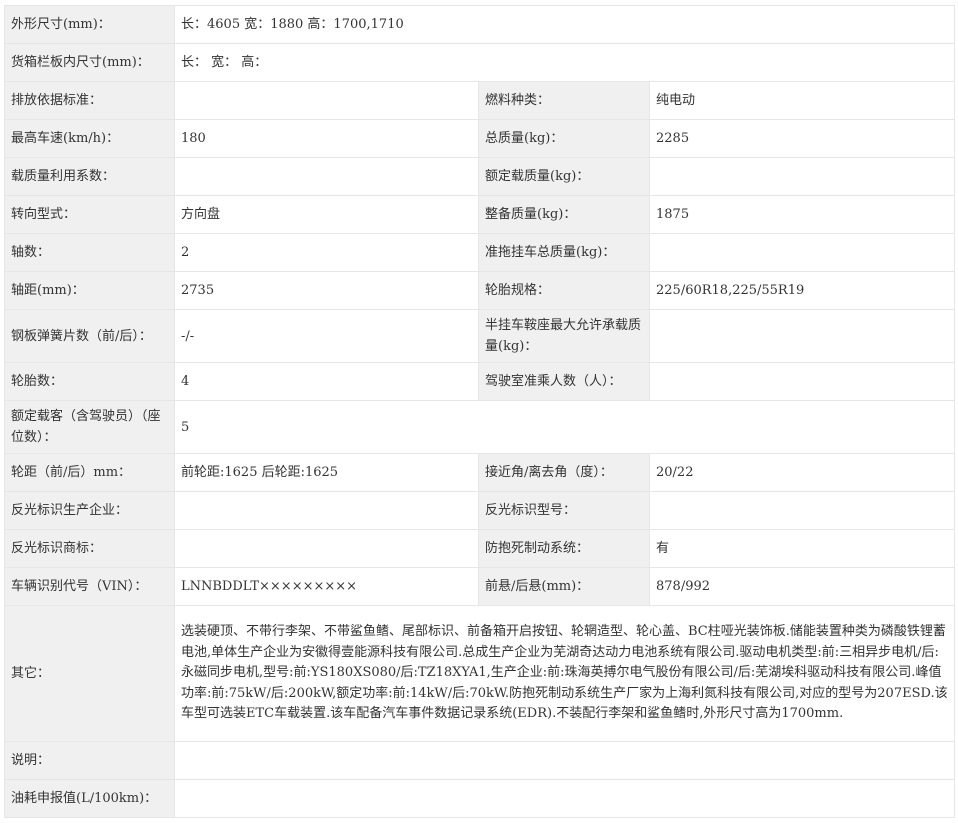 The width and height of the screenshot is (958, 823). Describe the element at coordinates (802, 100) in the screenshot. I see `spec-value-fuel-type: 纯电动` at that location.